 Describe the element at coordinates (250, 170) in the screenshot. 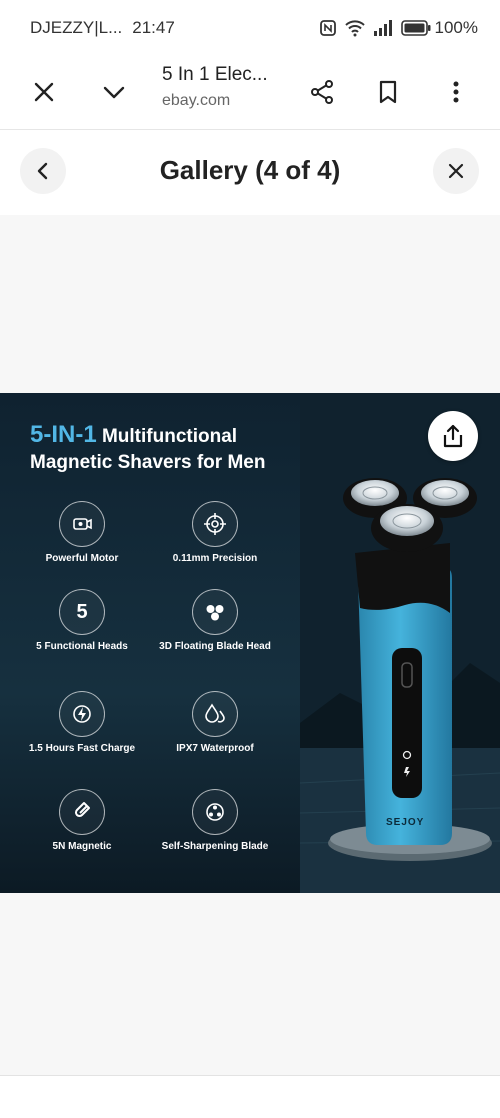

I see `gallery-title: Gallery (4 of 4)` at that location.